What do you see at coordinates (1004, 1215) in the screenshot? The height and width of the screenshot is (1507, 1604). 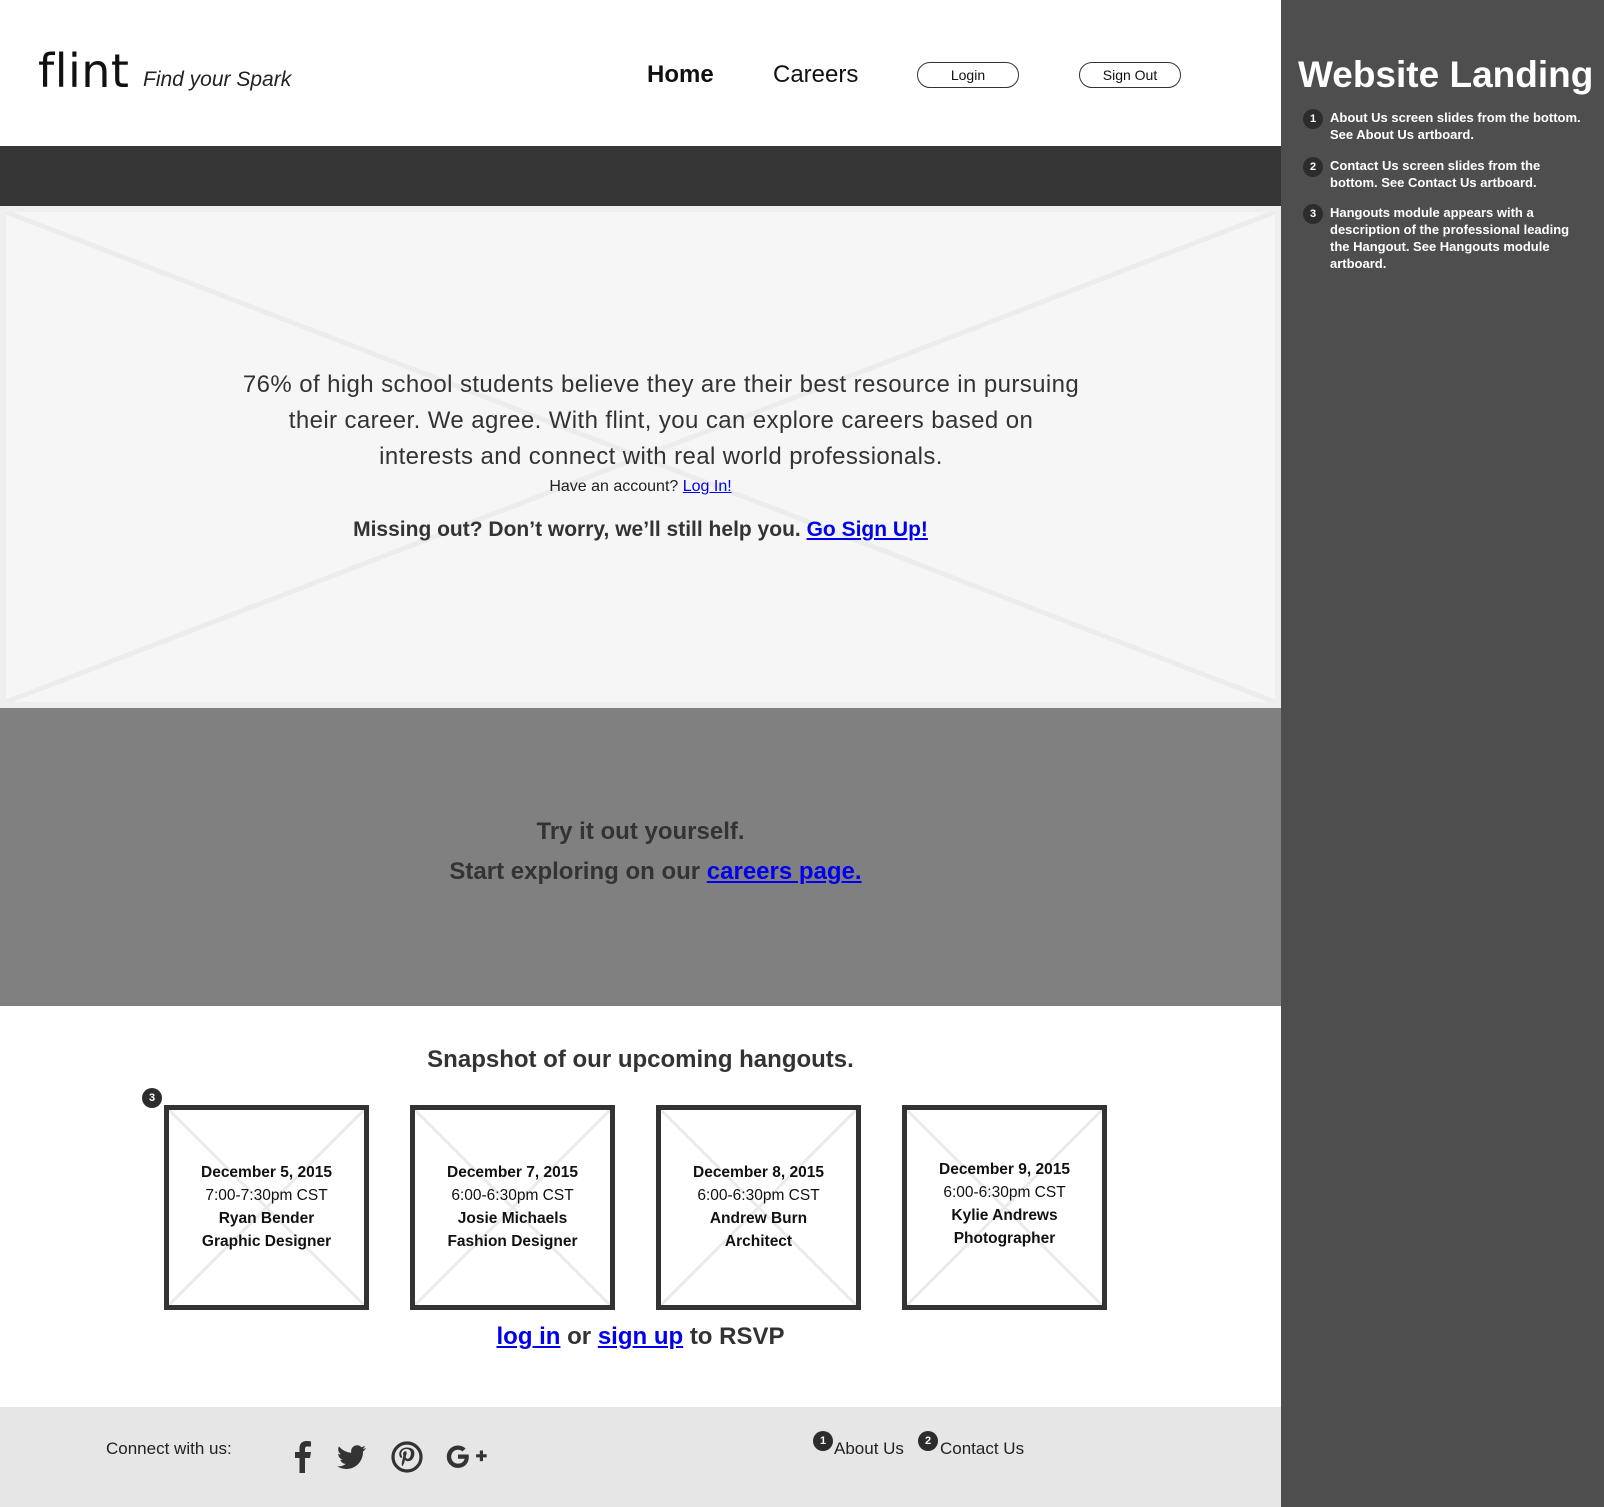 I see `hangout-host: Kylie Andrews` at bounding box center [1004, 1215].